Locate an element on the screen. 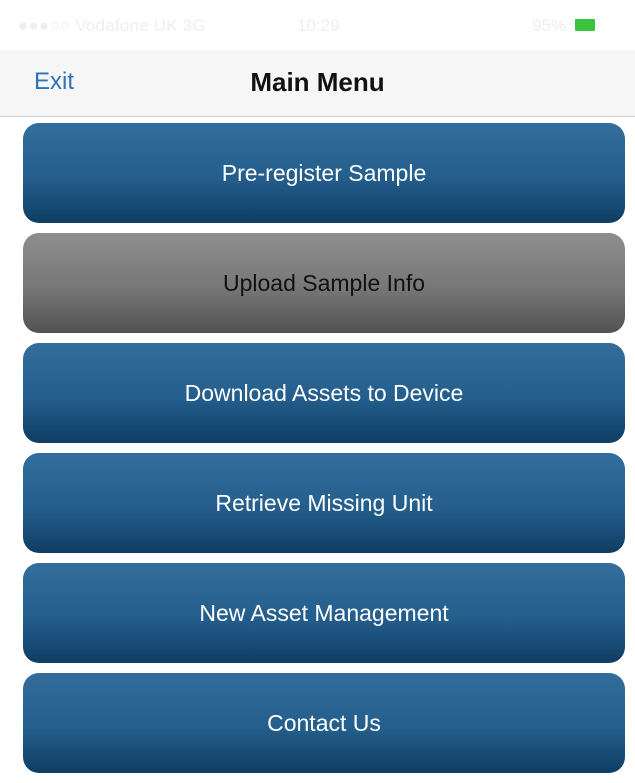 Image resolution: width=635 pixels, height=783 pixels. pre-register-sample-button: Pre-register Sample is located at coordinates (324, 173).